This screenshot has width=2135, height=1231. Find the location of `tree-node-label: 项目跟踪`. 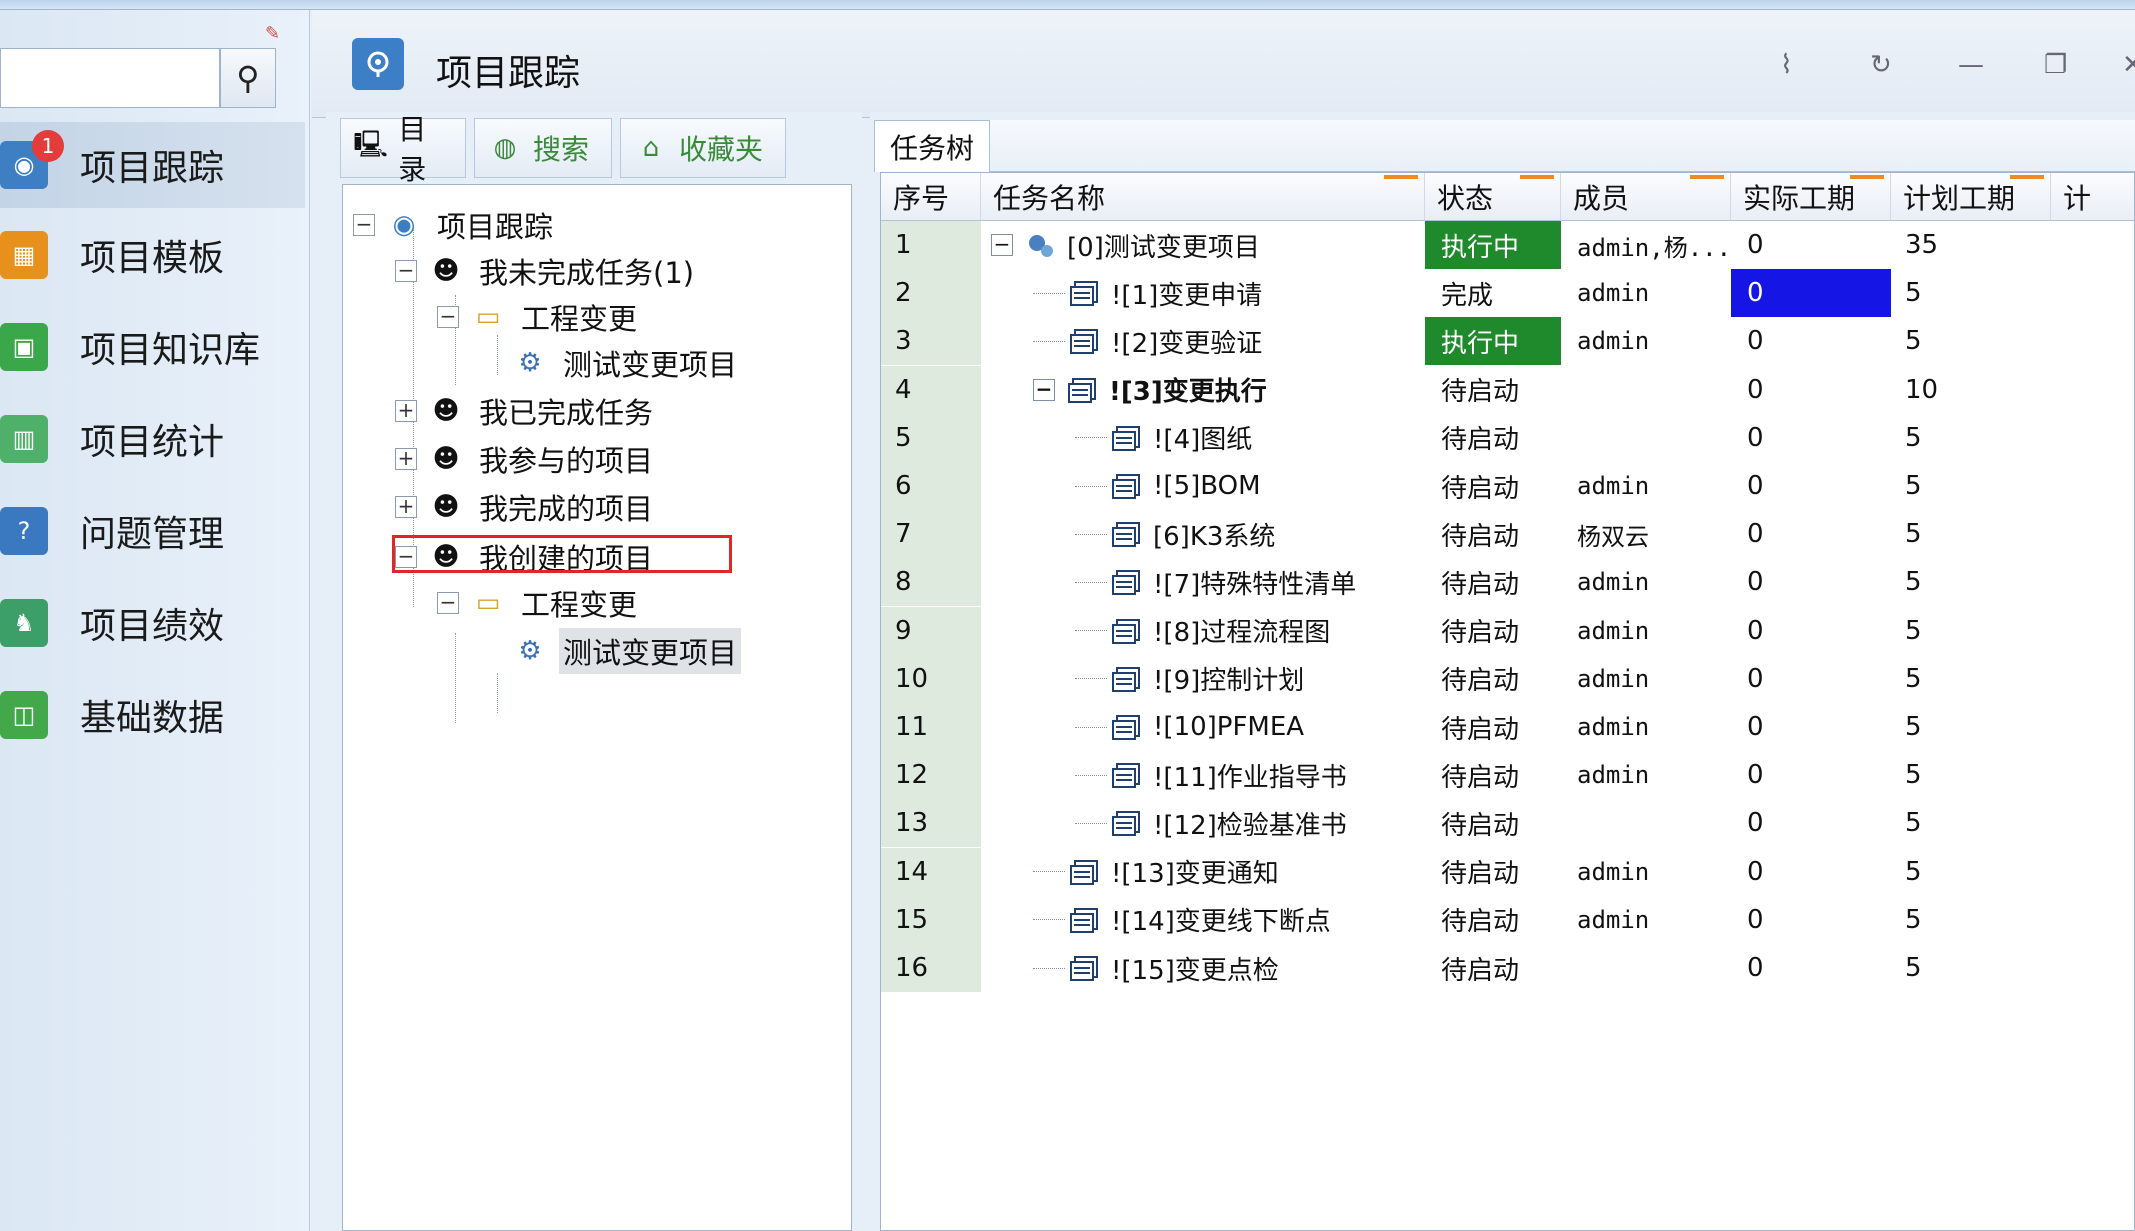

tree-node-label: 项目跟踪 is located at coordinates (495, 227).